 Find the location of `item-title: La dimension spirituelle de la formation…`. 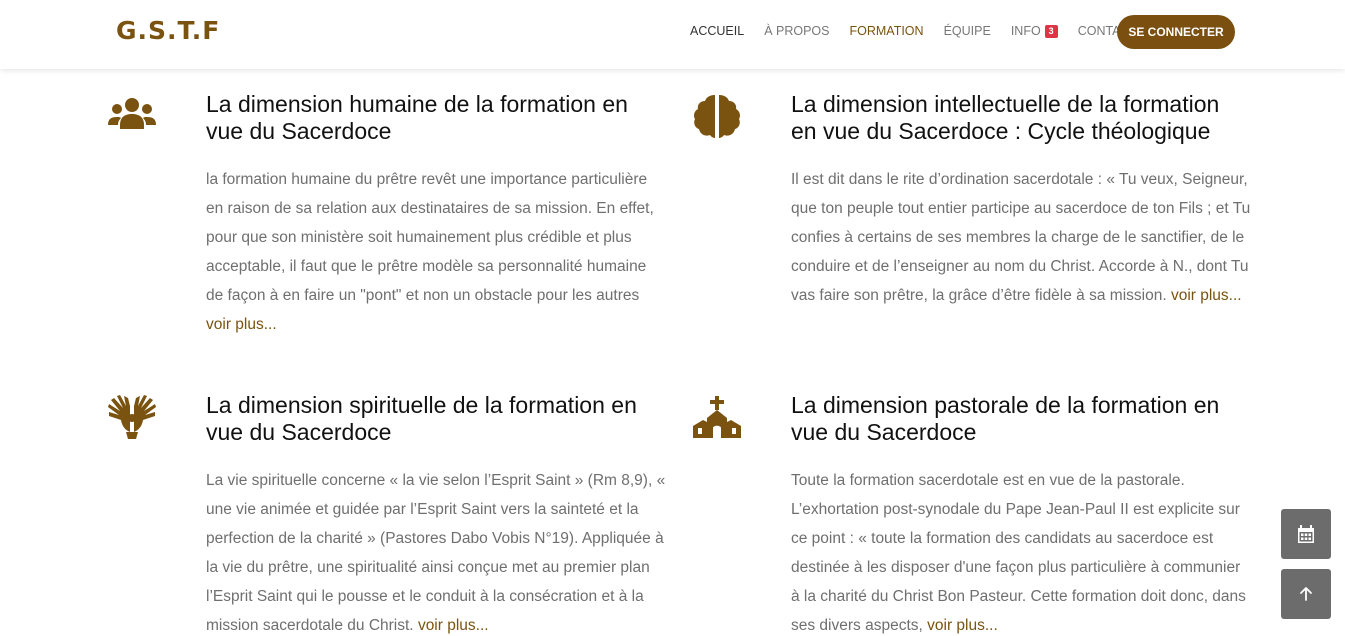

item-title: La dimension spirituelle de la formation… is located at coordinates (421, 418).